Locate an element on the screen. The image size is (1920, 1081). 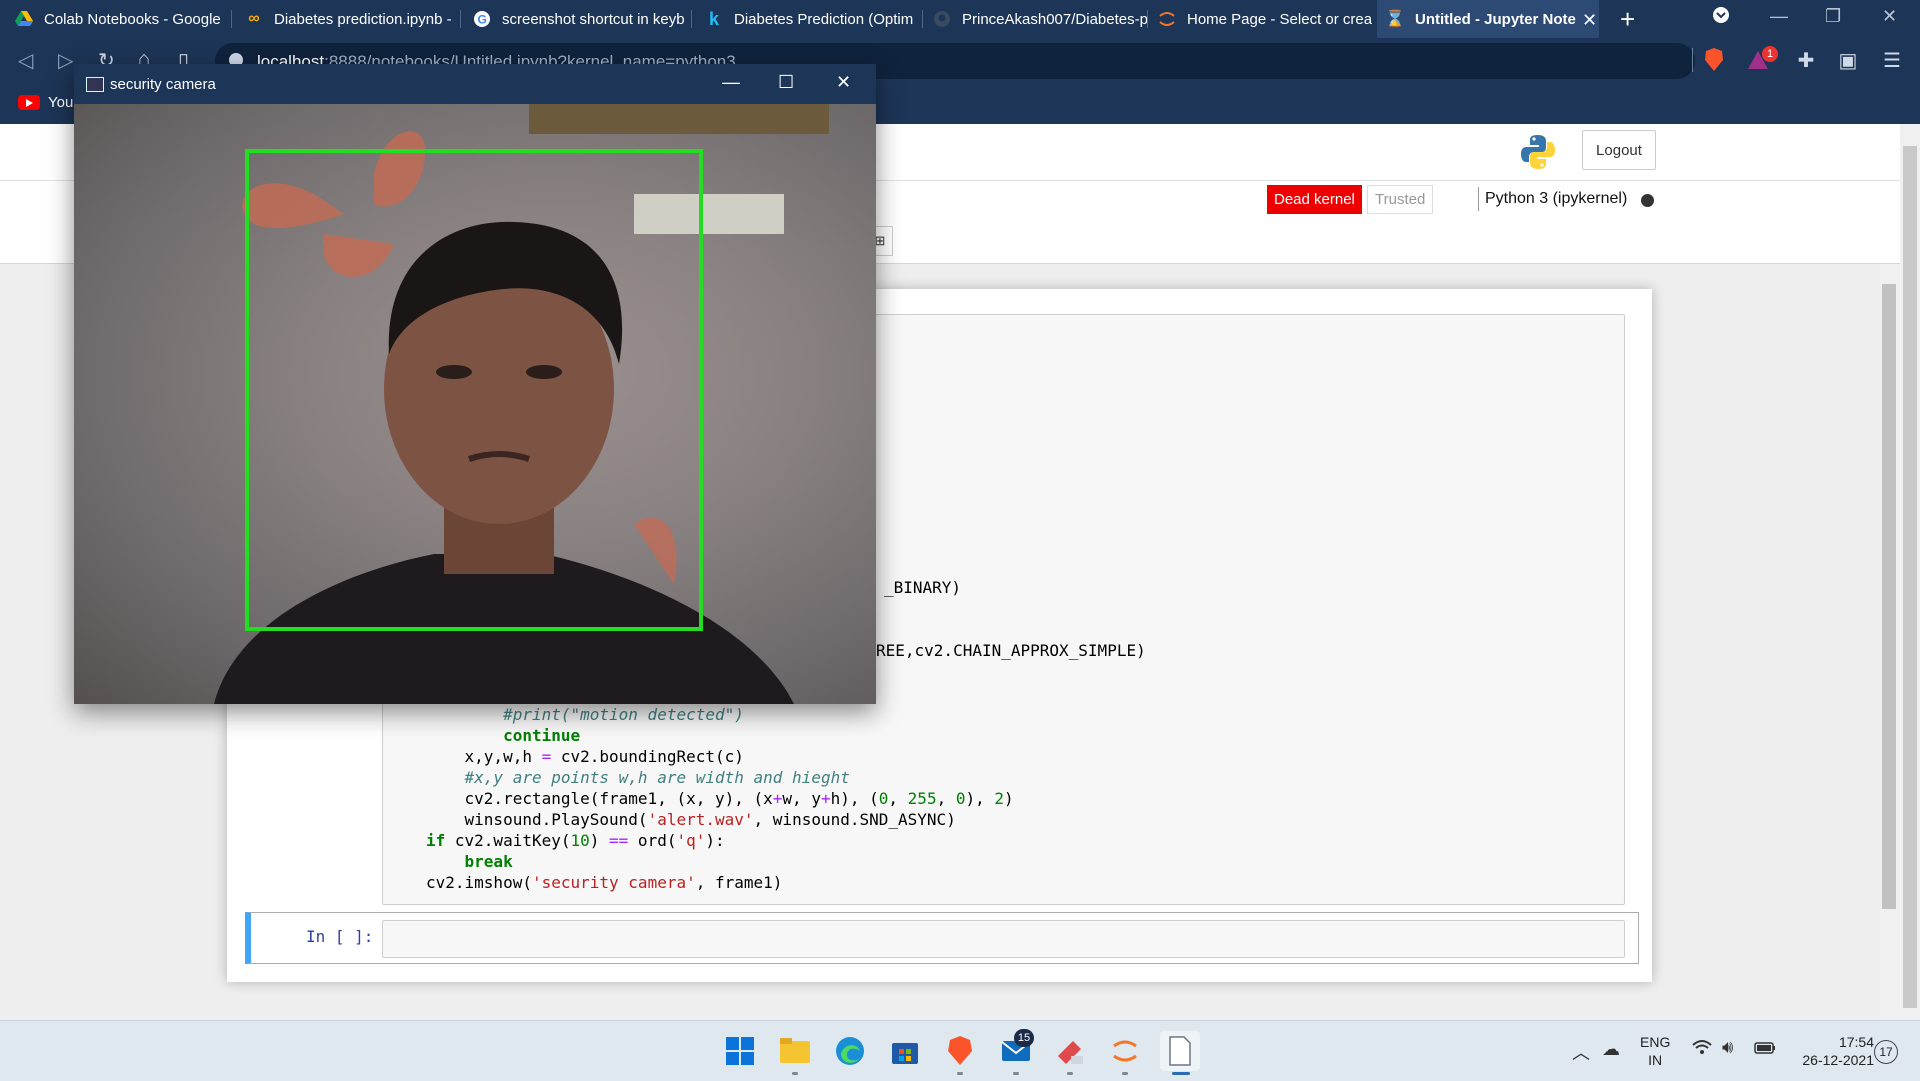
back-icon: ◁ is located at coordinates (25, 60).